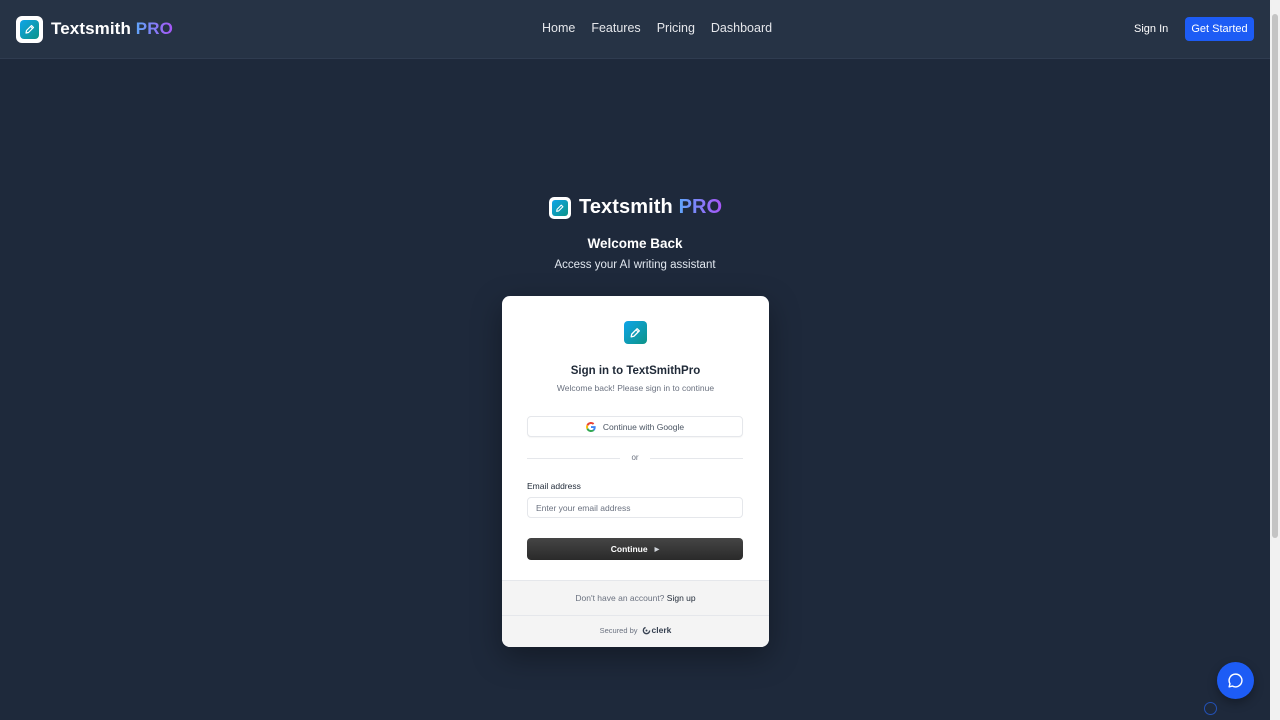 Image resolution: width=1280 pixels, height=720 pixels. I want to click on brand-name: Textsmith PRO, so click(112, 28).